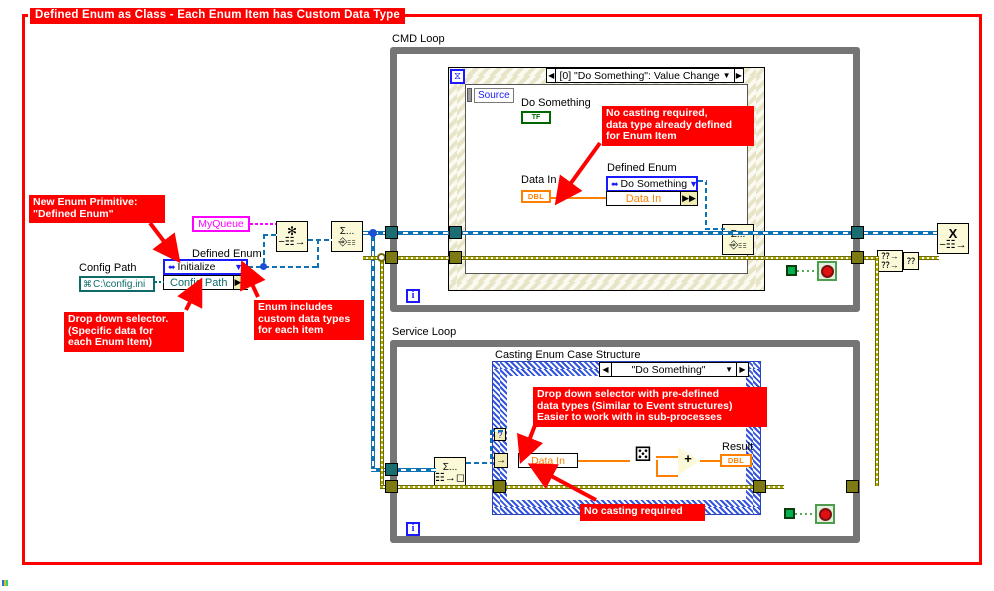 The width and height of the screenshot is (994, 591). Describe the element at coordinates (97, 209) in the screenshot. I see `callout-new-enum-primitive: New Enum Primitive: "Defined Enum"` at that location.